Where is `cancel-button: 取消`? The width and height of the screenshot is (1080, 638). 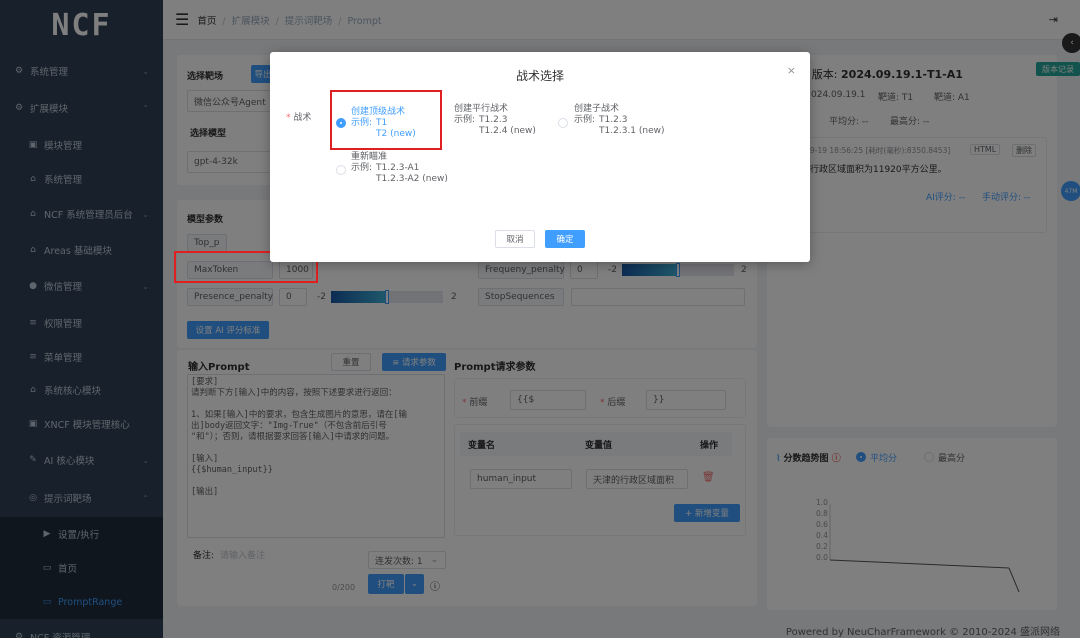
cancel-button: 取消 is located at coordinates (515, 239).